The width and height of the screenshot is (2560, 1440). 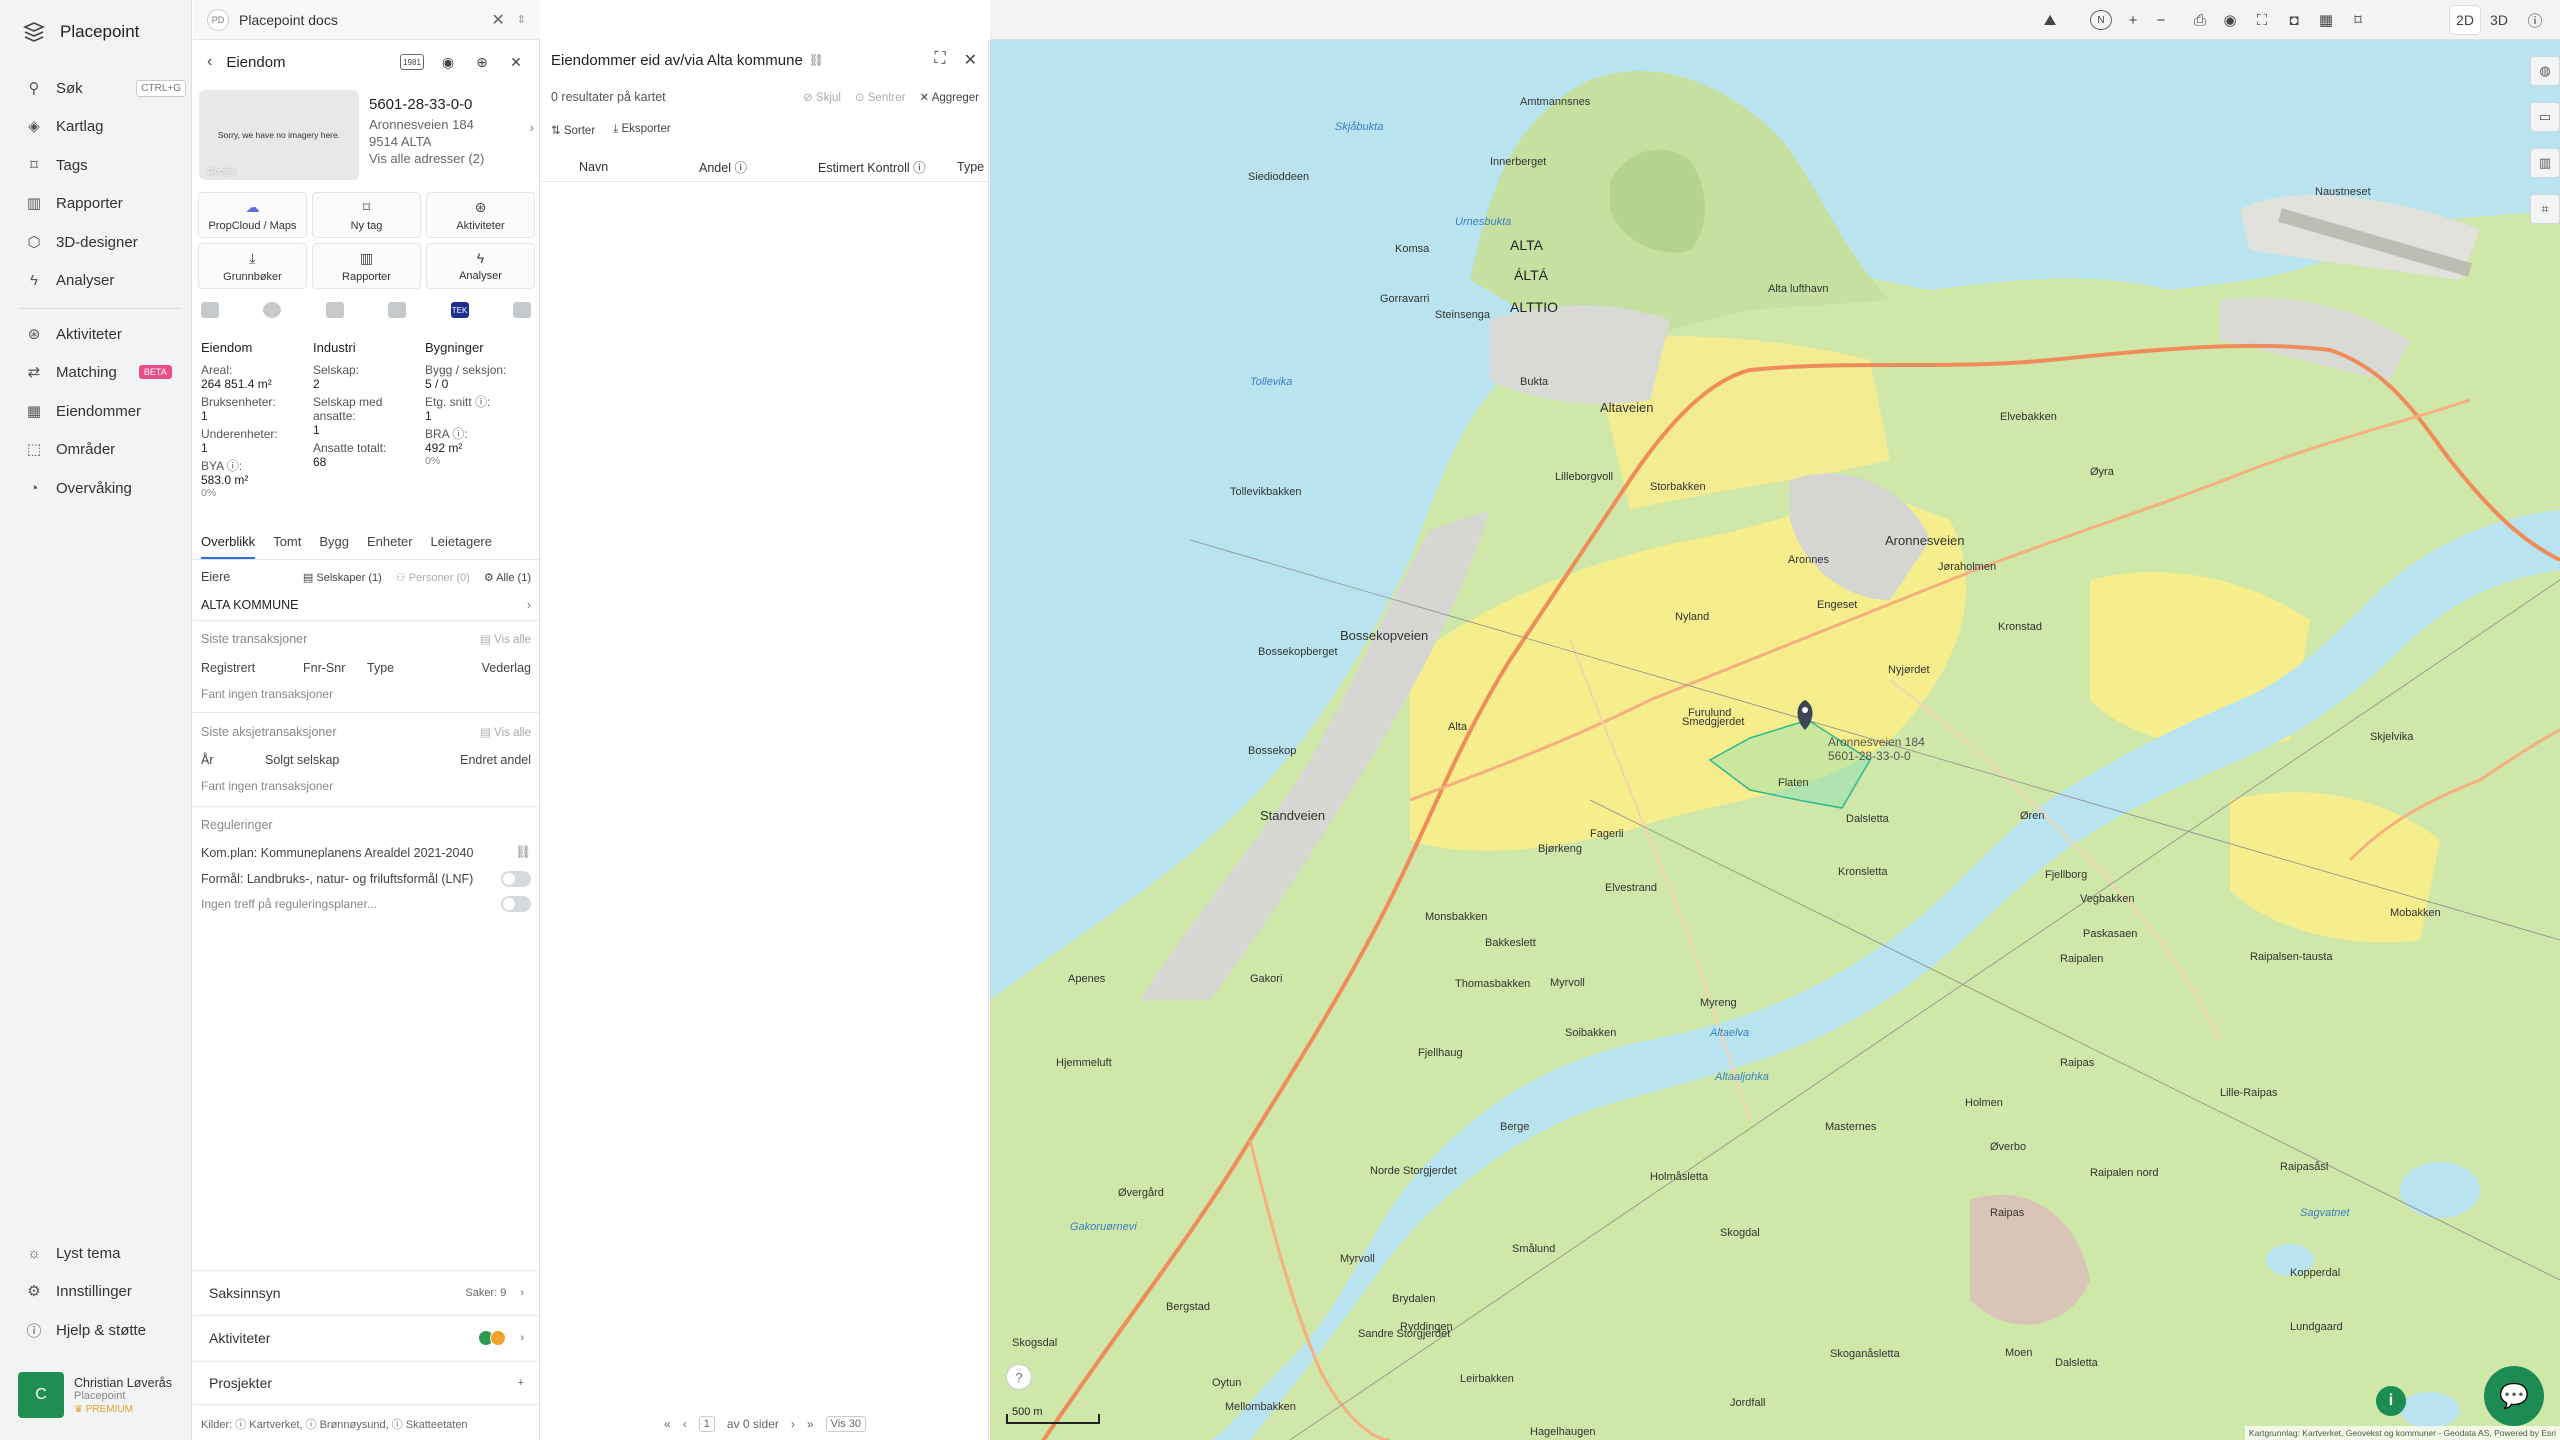 What do you see at coordinates (287, 546) in the screenshot?
I see `tab-tomt: Tomt` at bounding box center [287, 546].